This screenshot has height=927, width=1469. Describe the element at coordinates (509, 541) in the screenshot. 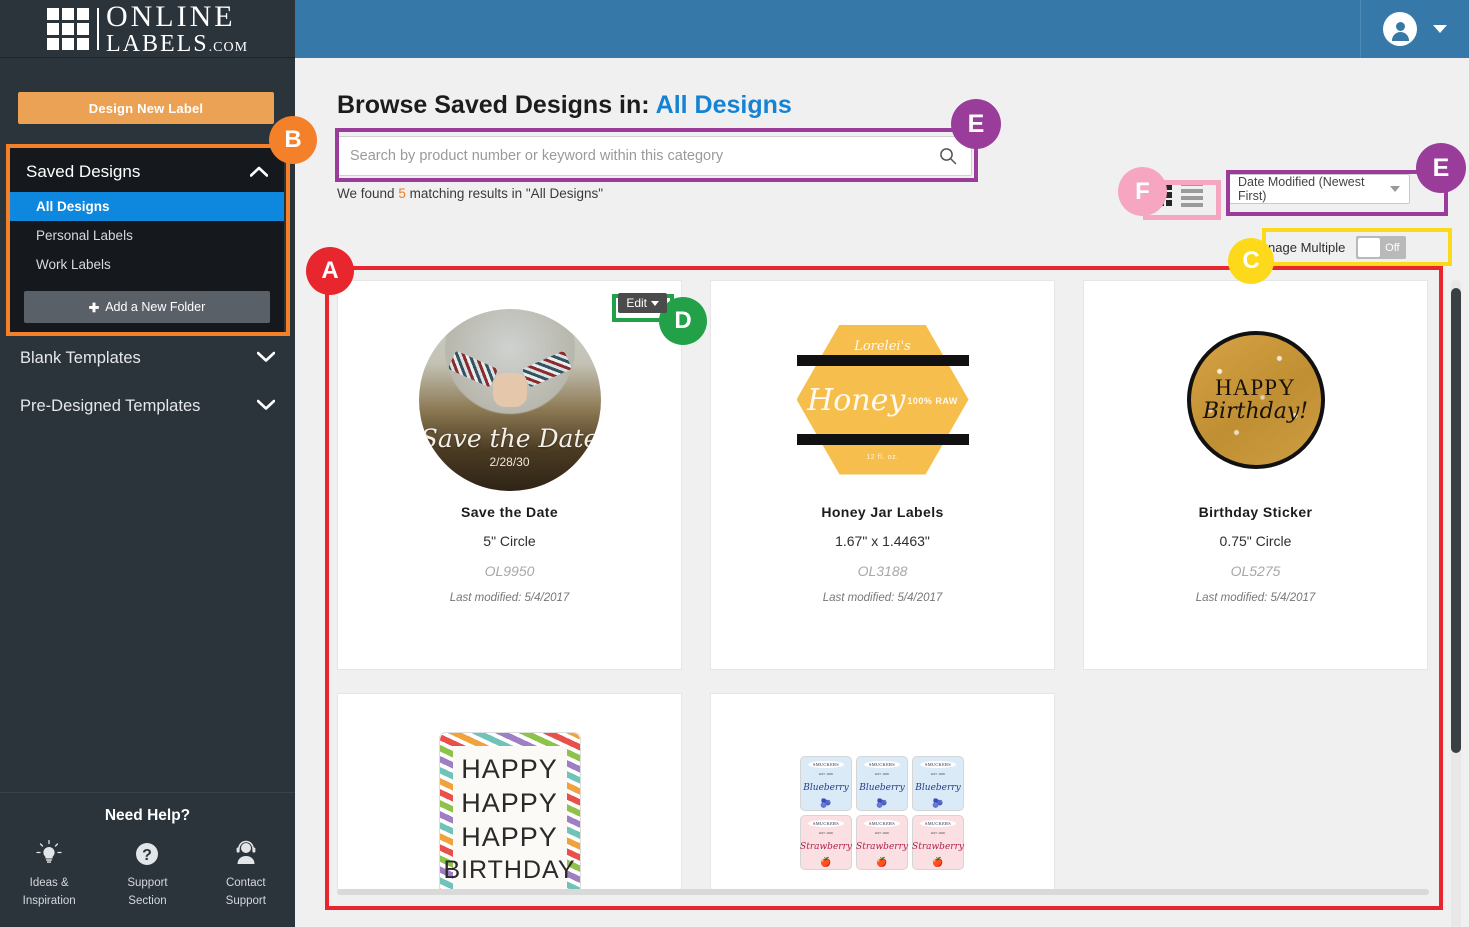

I see `design-size: 5" Circle` at that location.